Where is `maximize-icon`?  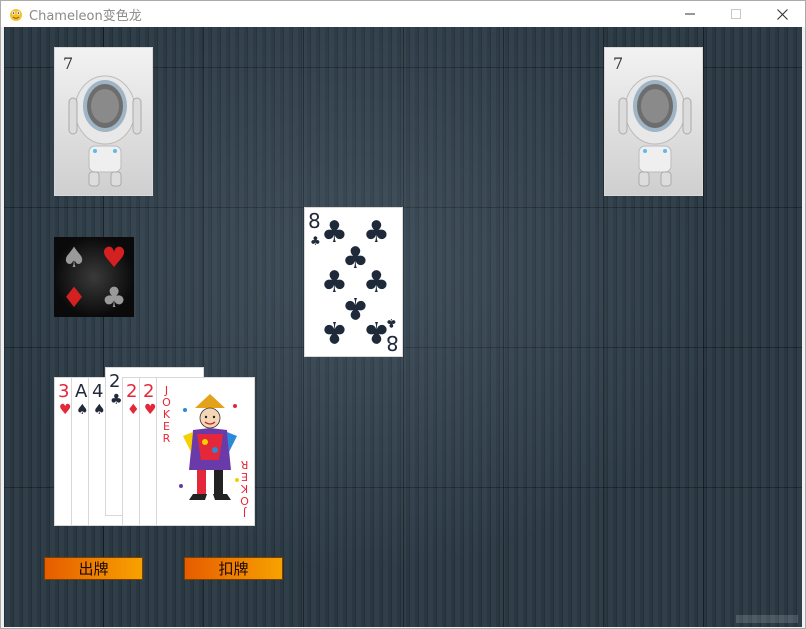
maximize-icon is located at coordinates (736, 14).